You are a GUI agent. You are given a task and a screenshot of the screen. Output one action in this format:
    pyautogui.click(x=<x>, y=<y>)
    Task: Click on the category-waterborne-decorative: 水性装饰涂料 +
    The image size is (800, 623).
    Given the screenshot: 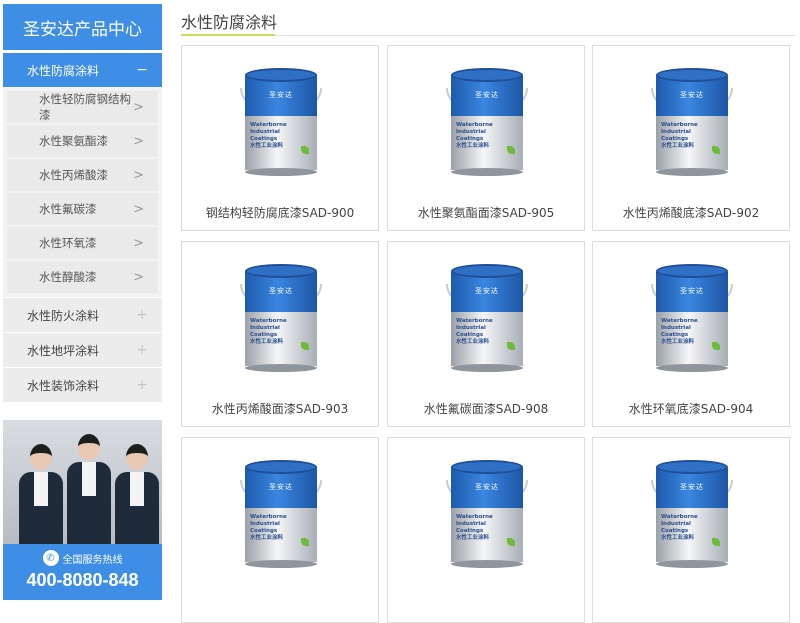 What is the action you would take?
    pyautogui.click(x=82, y=385)
    